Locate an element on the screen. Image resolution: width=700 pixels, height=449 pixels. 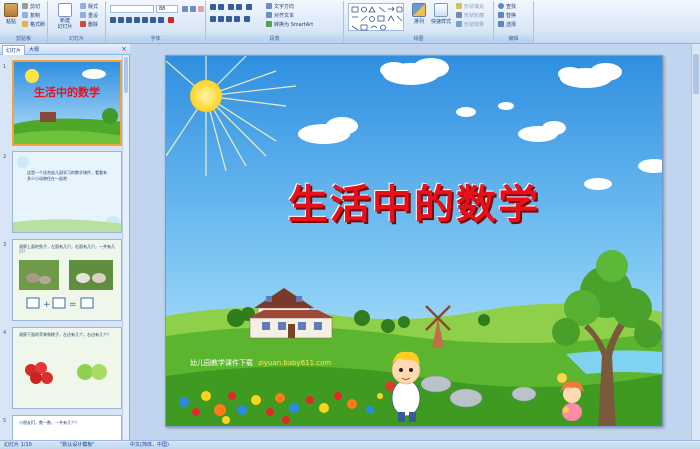
find-button: 查找 is located at coordinates (511, 6).